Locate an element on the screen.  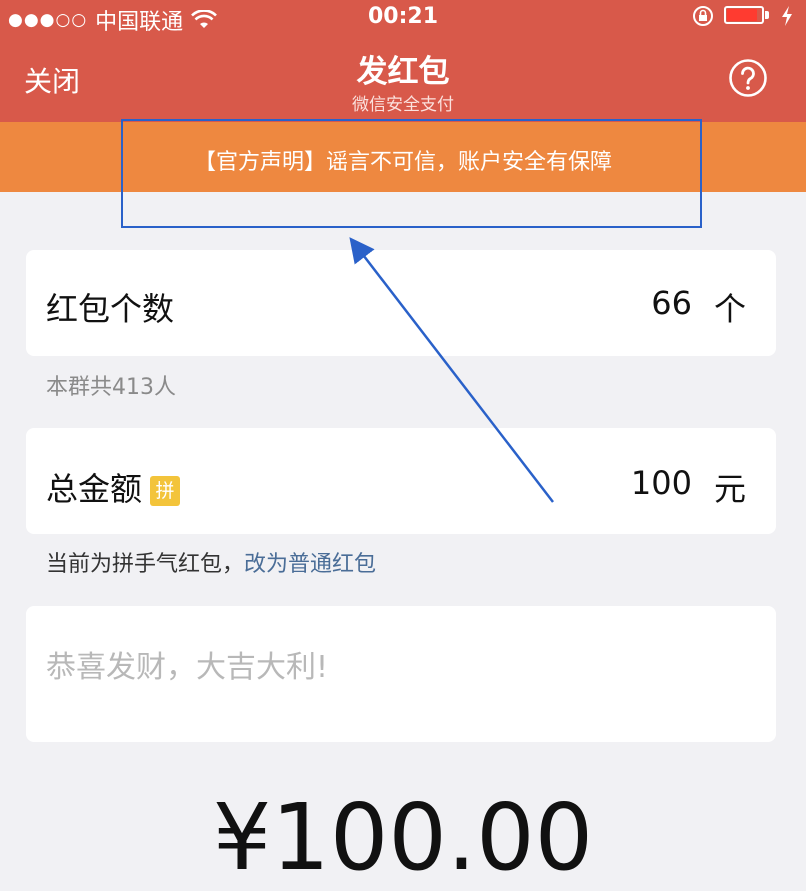
status-bar: ●●●○○ 中国联通 00:21 is located at coordinates (403, 17).